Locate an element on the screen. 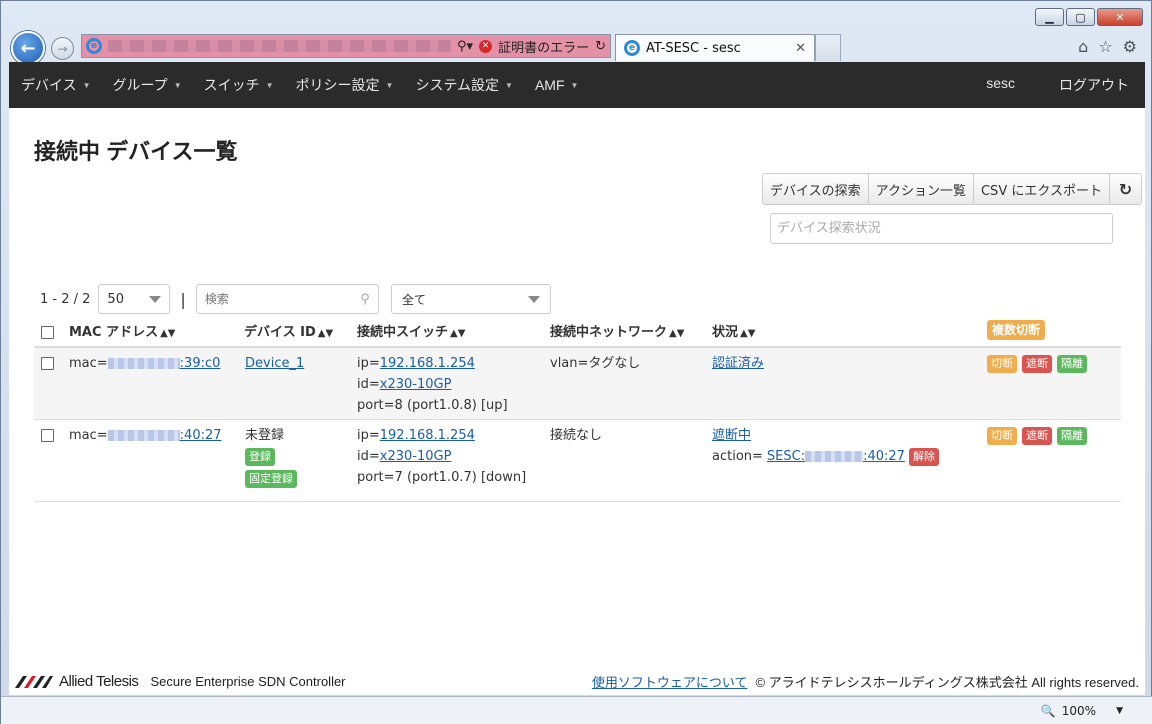 The width and height of the screenshot is (1152, 724). home-icon: ⌂ is located at coordinates (1083, 46).